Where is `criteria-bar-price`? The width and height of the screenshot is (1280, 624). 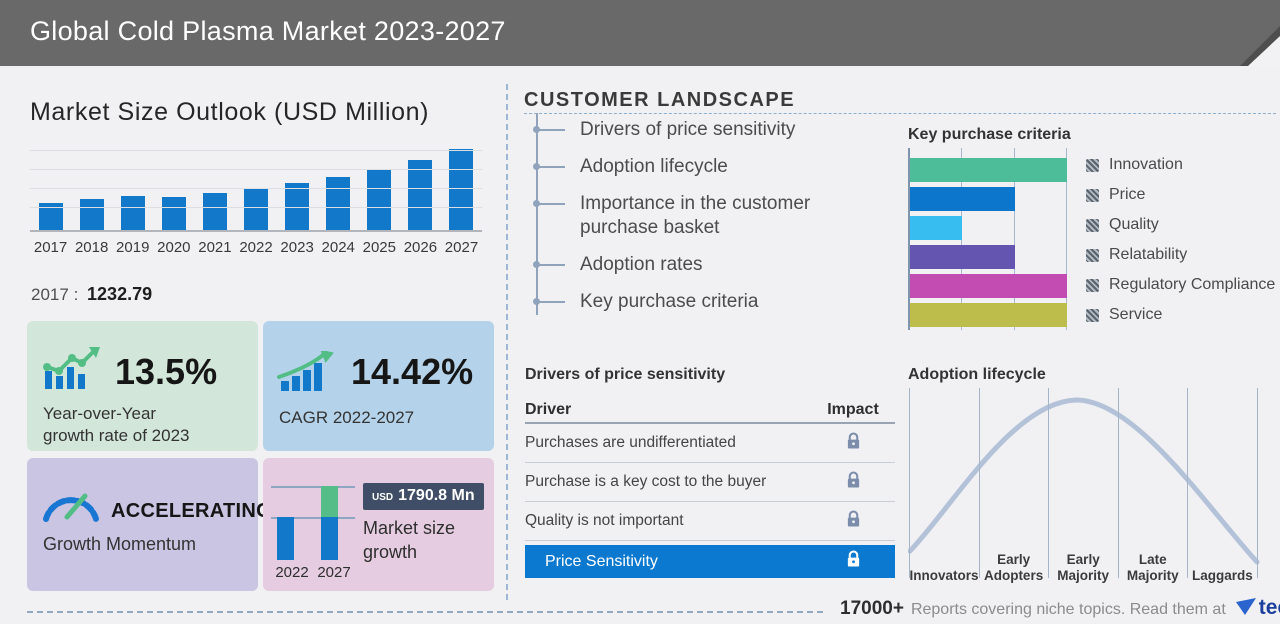 criteria-bar-price is located at coordinates (962, 199).